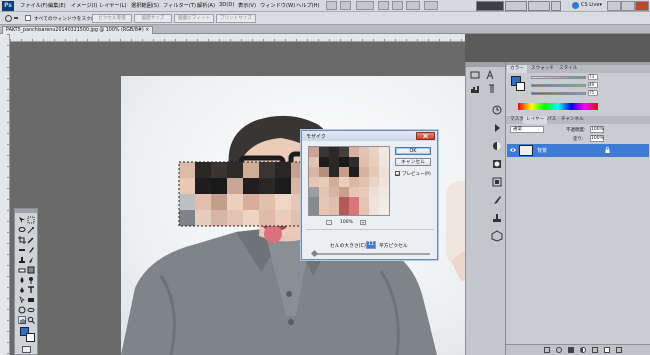  Describe the element at coordinates (490, 6) in the screenshot. I see `workspace-essentials` at that location.